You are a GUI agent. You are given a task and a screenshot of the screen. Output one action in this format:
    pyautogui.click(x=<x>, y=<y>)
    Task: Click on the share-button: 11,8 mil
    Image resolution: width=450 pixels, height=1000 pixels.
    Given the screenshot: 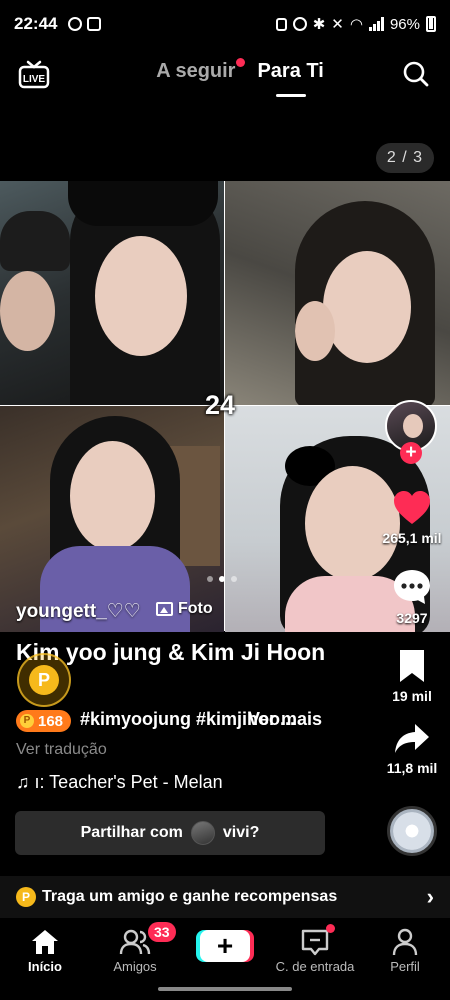 What is the action you would take?
    pyautogui.click(x=410, y=749)
    